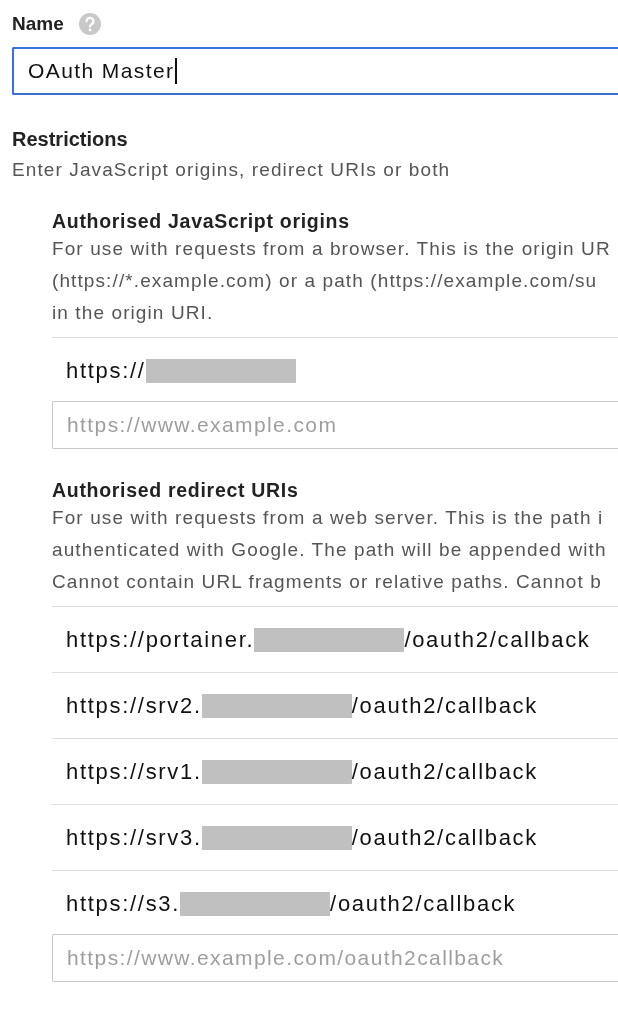 This screenshot has width=618, height=1014. Describe the element at coordinates (89, 24) in the screenshot. I see `help-icon` at that location.